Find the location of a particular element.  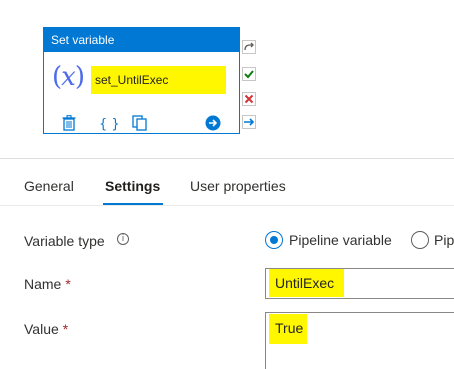

name-label: Name * is located at coordinates (47, 284).